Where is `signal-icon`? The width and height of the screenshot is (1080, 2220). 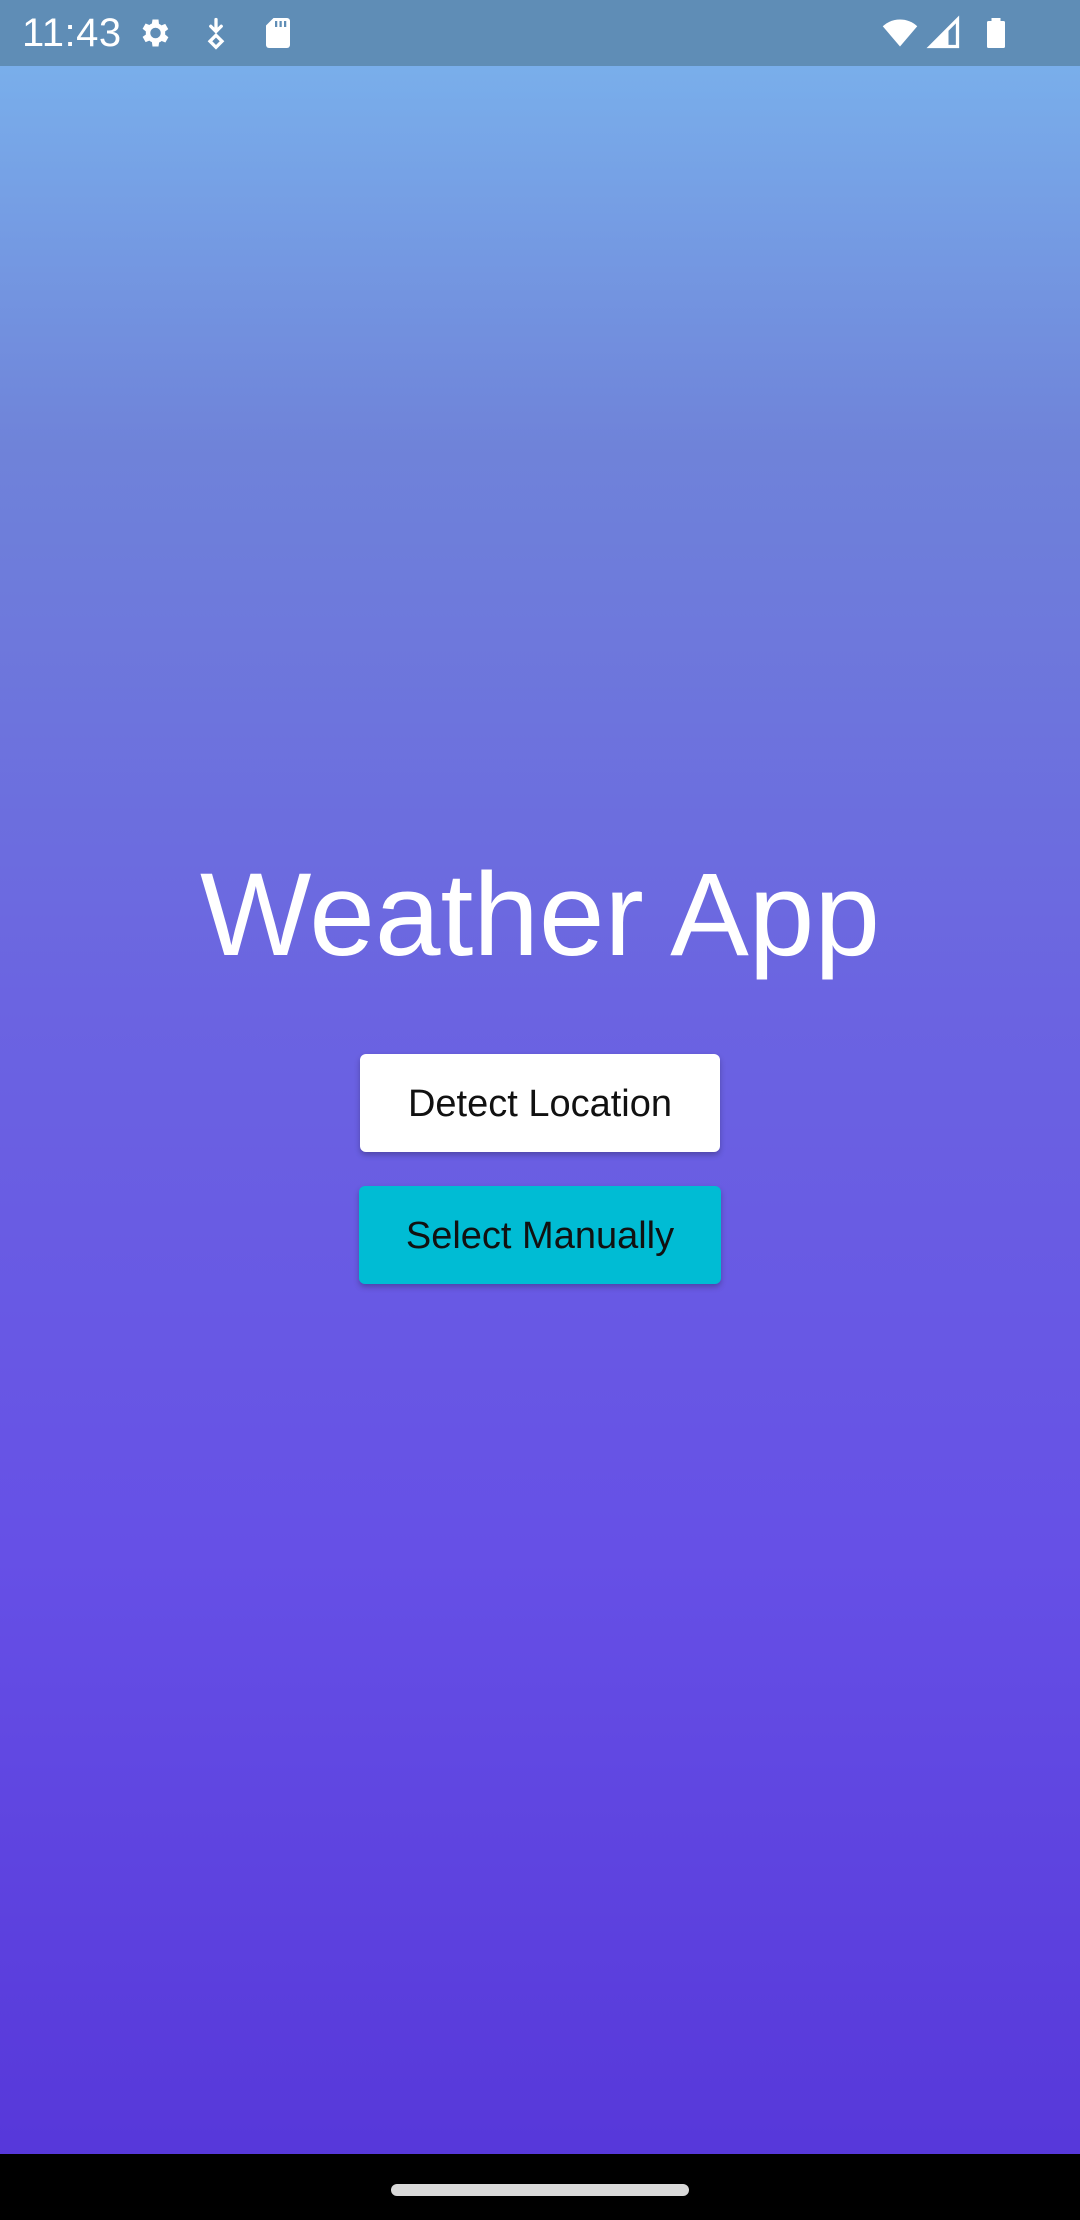 signal-icon is located at coordinates (944, 33).